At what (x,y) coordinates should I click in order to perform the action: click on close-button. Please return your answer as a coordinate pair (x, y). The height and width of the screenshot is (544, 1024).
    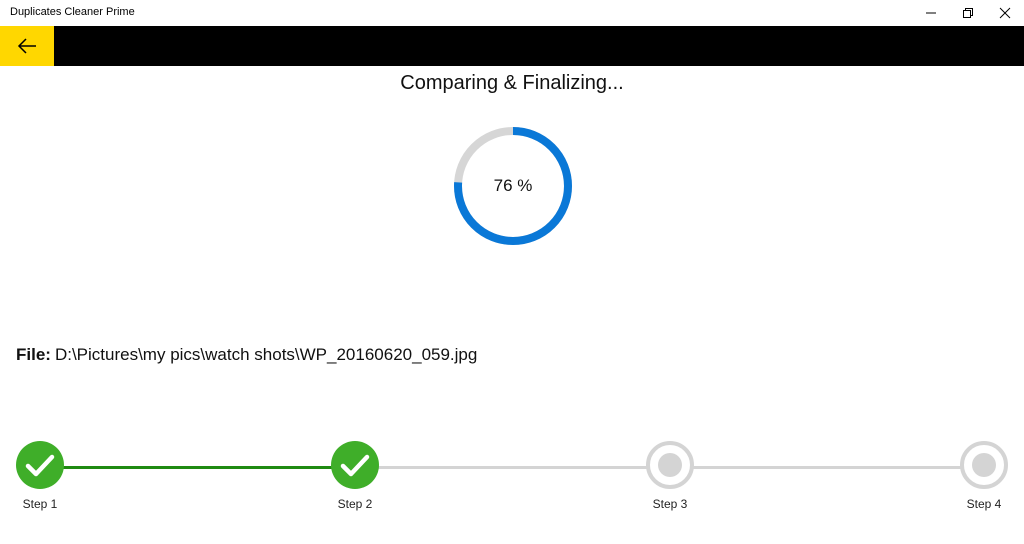
    Looking at the image, I should click on (1005, 13).